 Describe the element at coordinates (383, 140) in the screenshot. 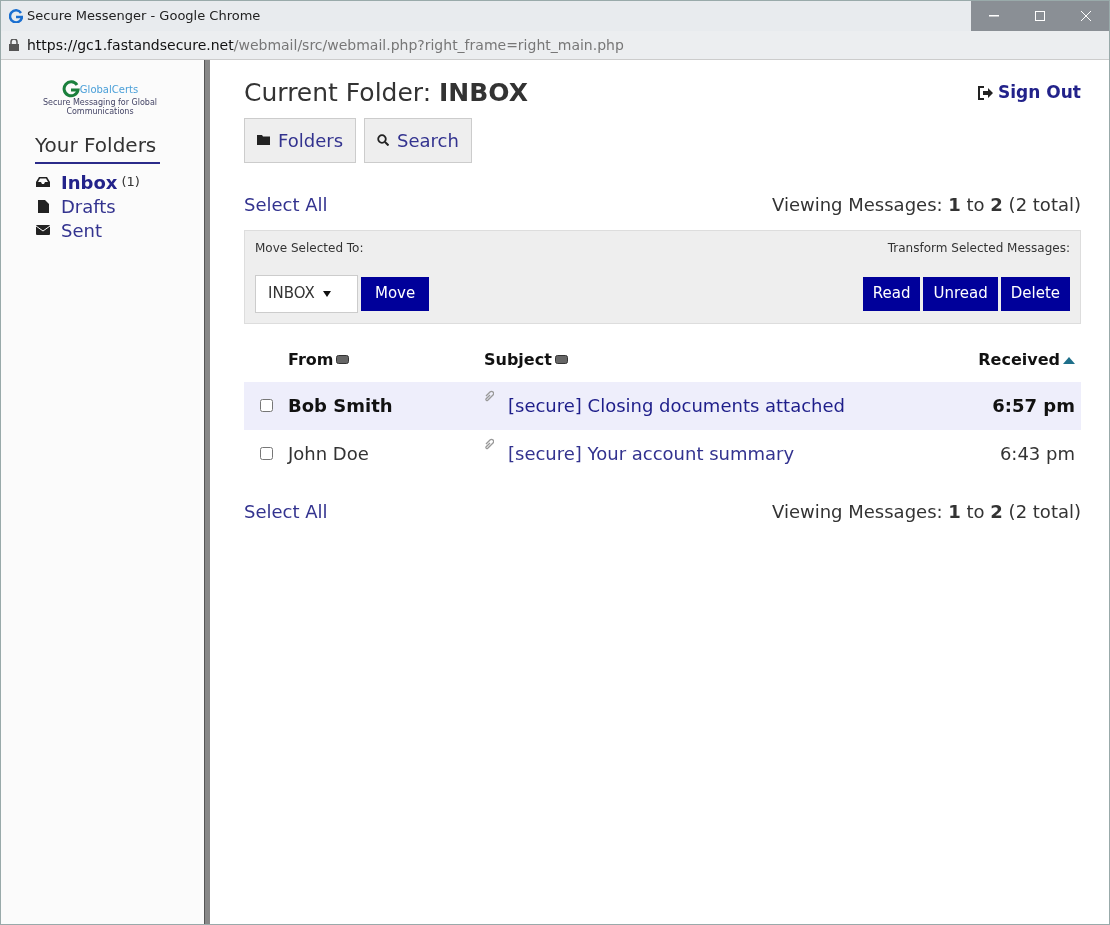

I see `search-icon` at that location.